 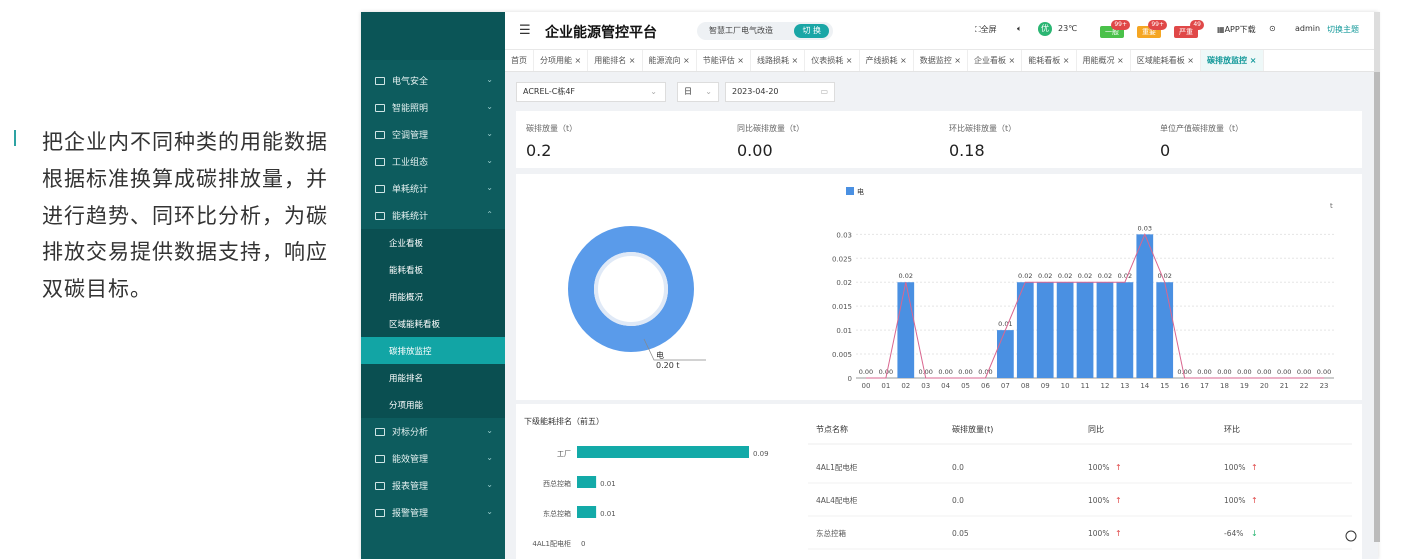 What do you see at coordinates (433, 80) in the screenshot?
I see `sidebar-item: 电气安全 ⌄` at bounding box center [433, 80].